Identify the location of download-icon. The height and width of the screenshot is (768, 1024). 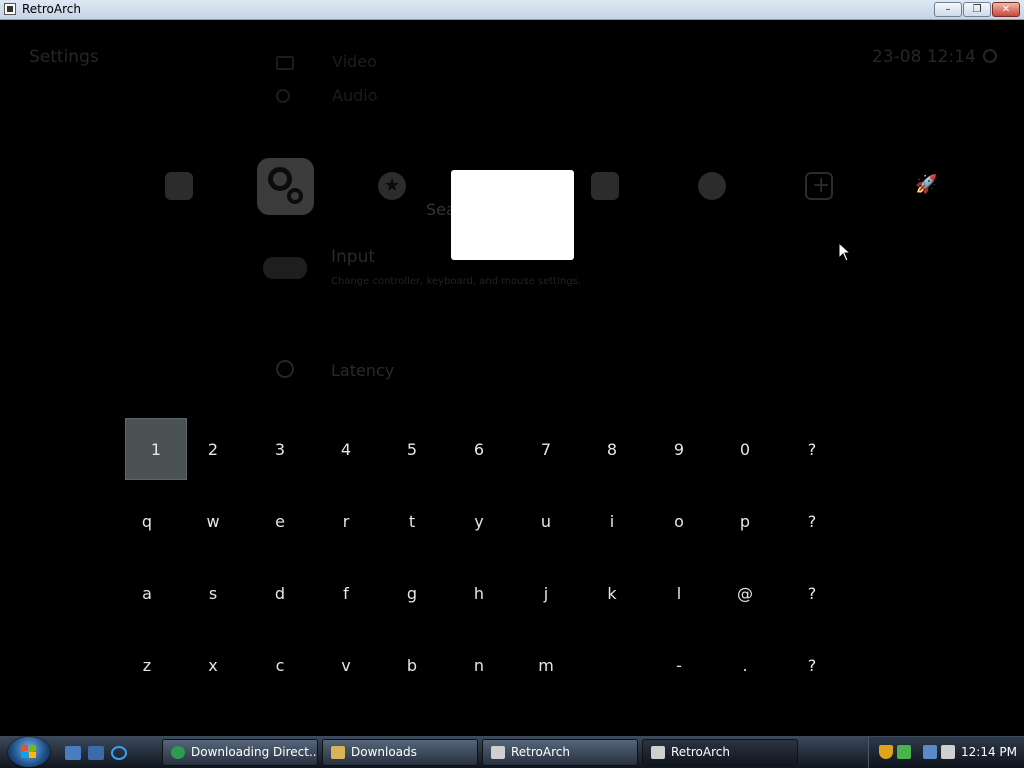
(178, 752).